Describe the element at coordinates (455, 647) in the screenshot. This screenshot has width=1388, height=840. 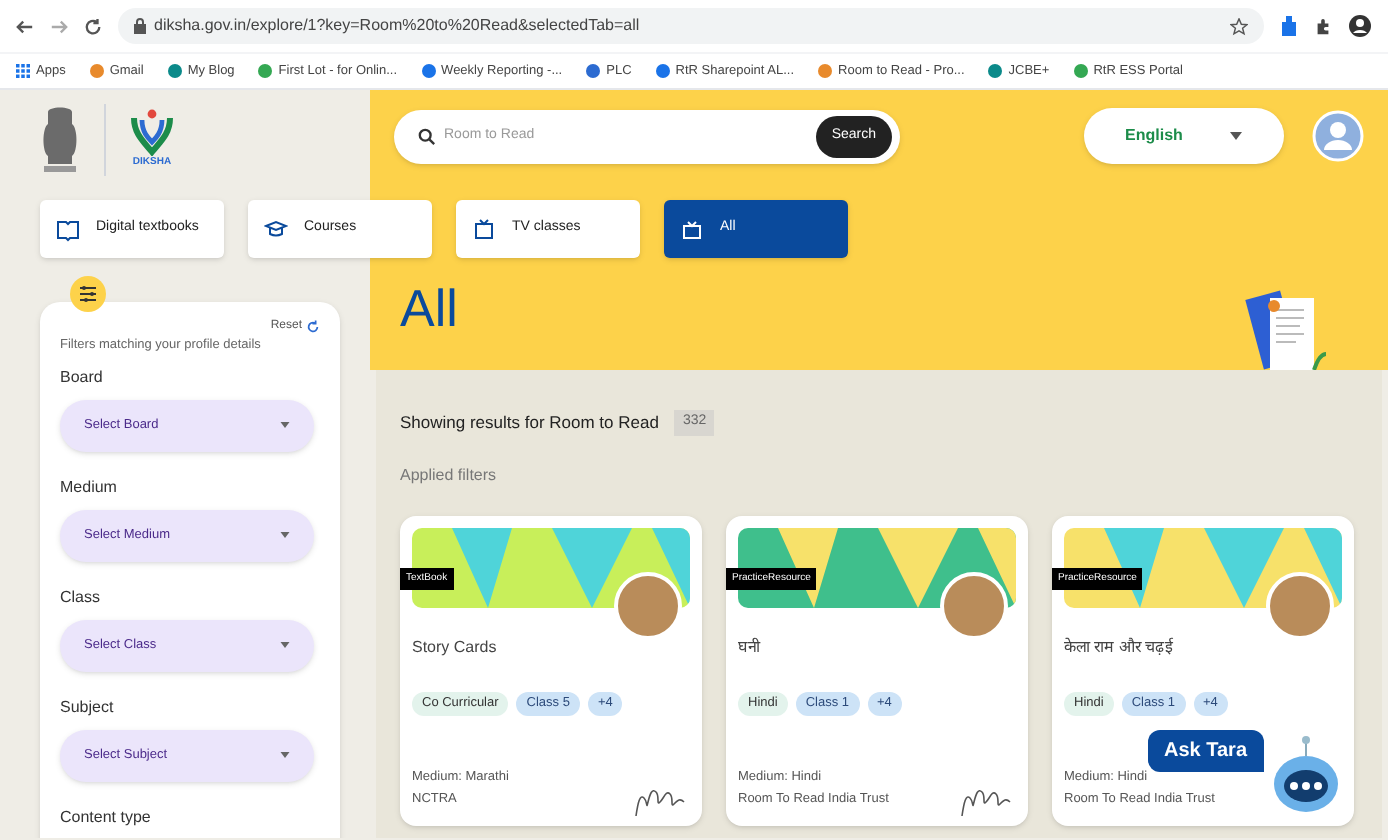
I see `card-title: Story Cards` at that location.